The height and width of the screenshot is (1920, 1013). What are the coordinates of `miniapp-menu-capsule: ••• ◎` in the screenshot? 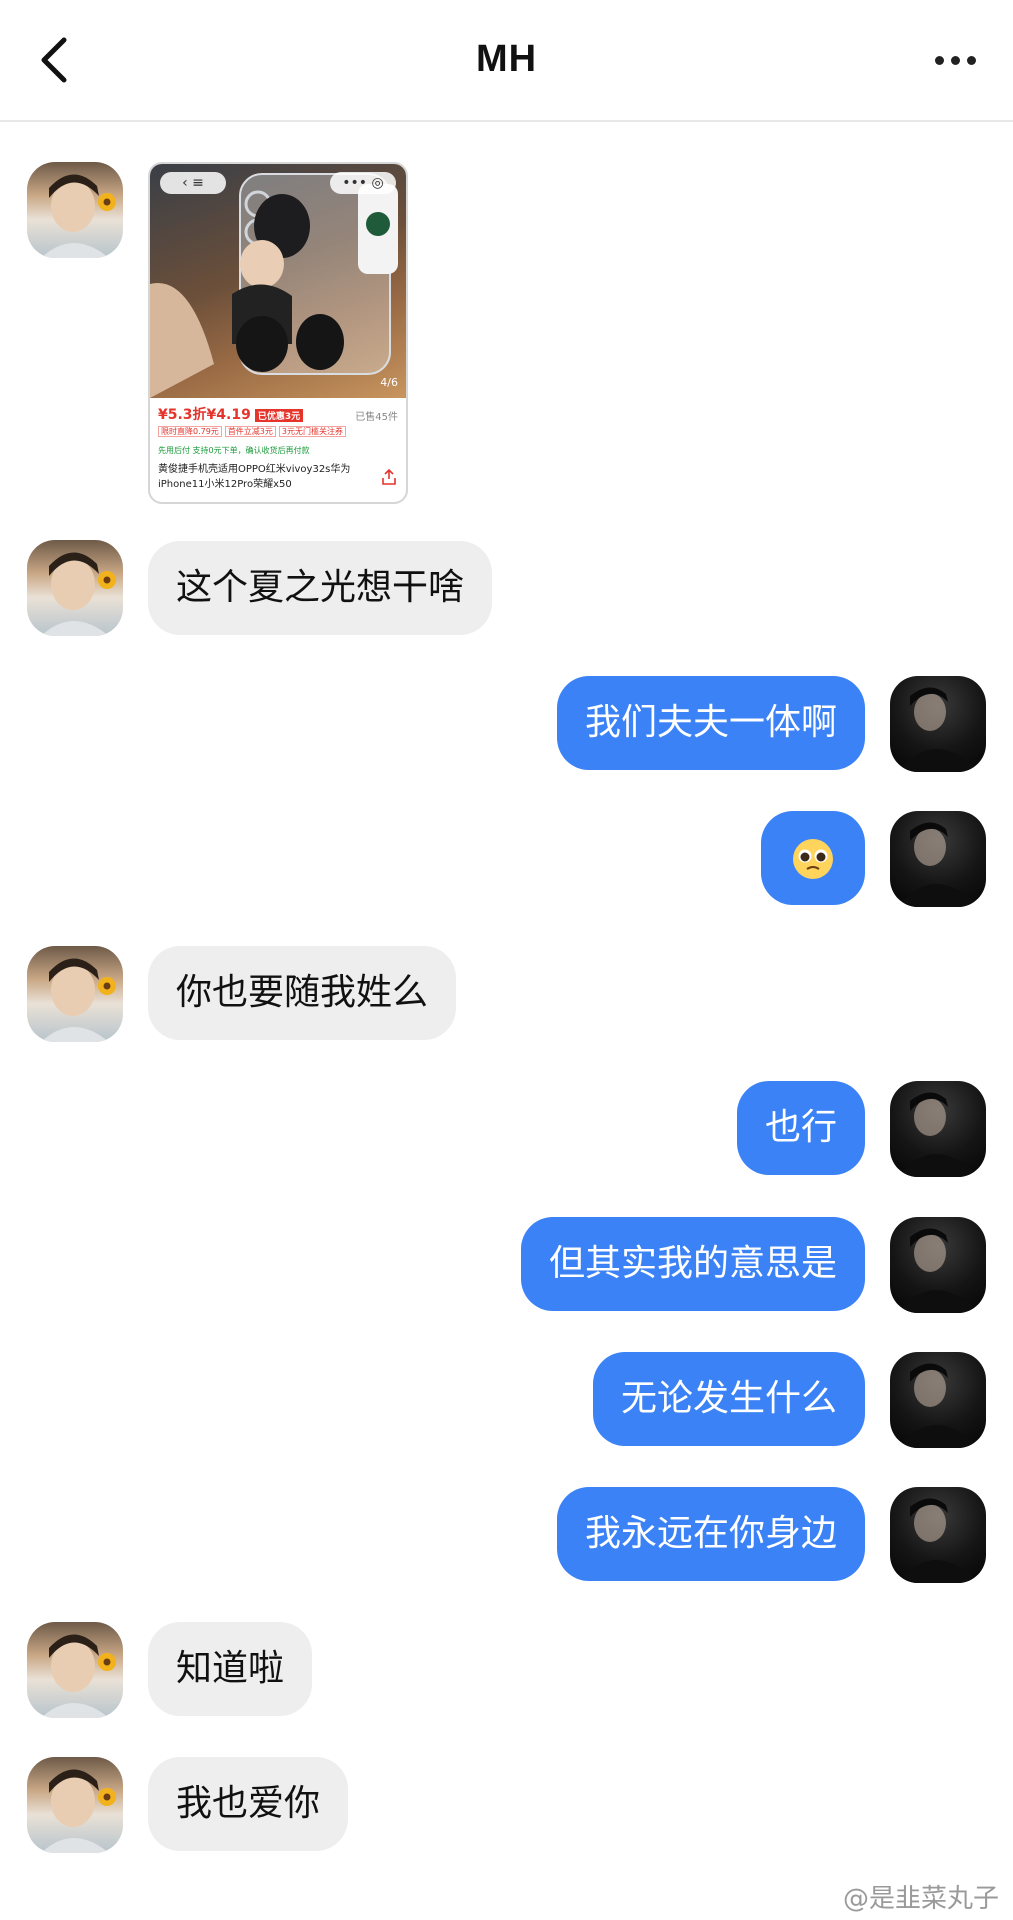 It's located at (363, 183).